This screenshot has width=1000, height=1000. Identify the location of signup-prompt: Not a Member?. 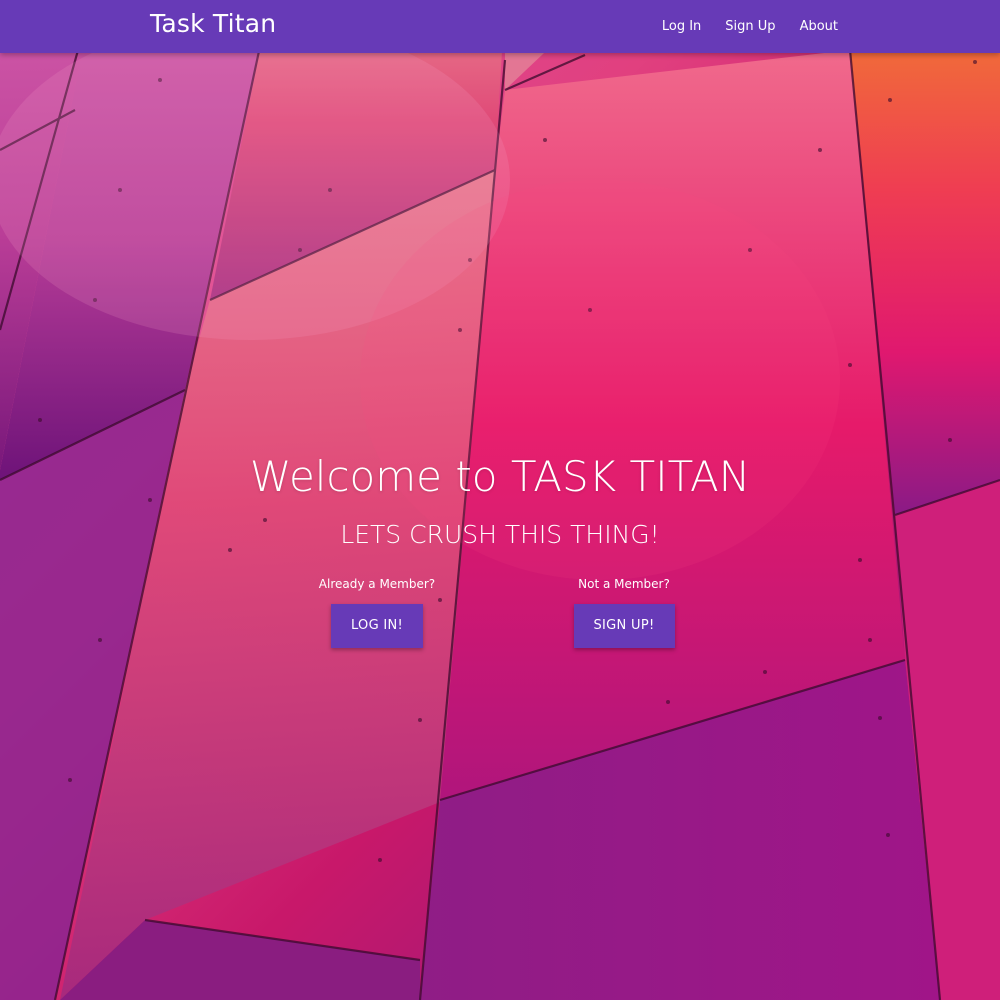
(624, 584).